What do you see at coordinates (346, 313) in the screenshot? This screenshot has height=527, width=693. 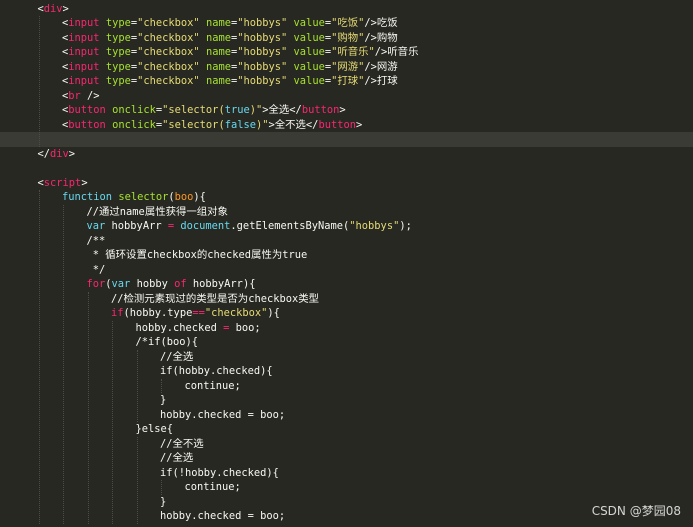 I see `code-line: if(hobby.type=="checkbox"){` at bounding box center [346, 313].